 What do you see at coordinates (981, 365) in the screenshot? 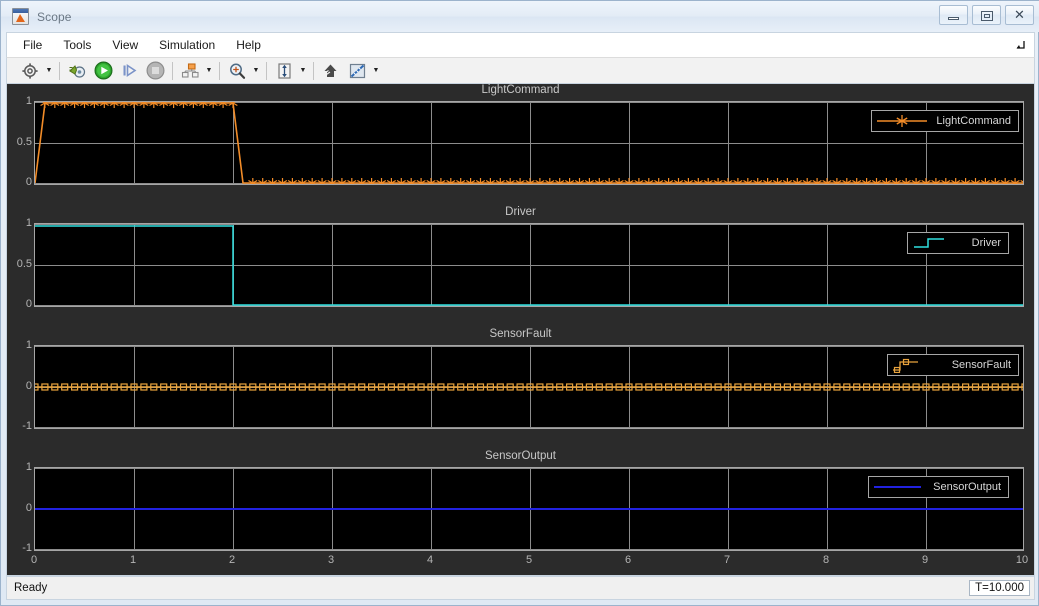
I see `legend-label-sensor-fault: SensorFault` at bounding box center [981, 365].